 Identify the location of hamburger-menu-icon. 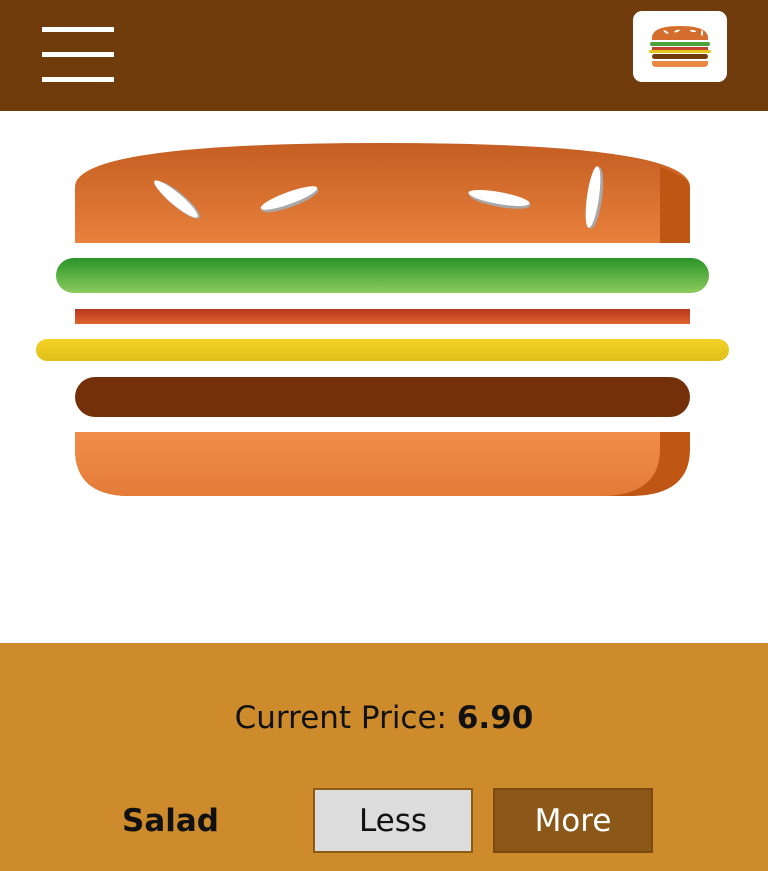
(78, 55).